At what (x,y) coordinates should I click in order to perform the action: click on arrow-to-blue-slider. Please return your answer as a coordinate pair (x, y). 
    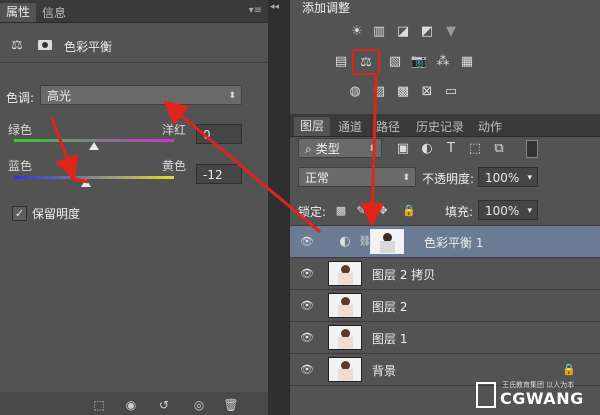
    Looking at the image, I should click on (64, 149).